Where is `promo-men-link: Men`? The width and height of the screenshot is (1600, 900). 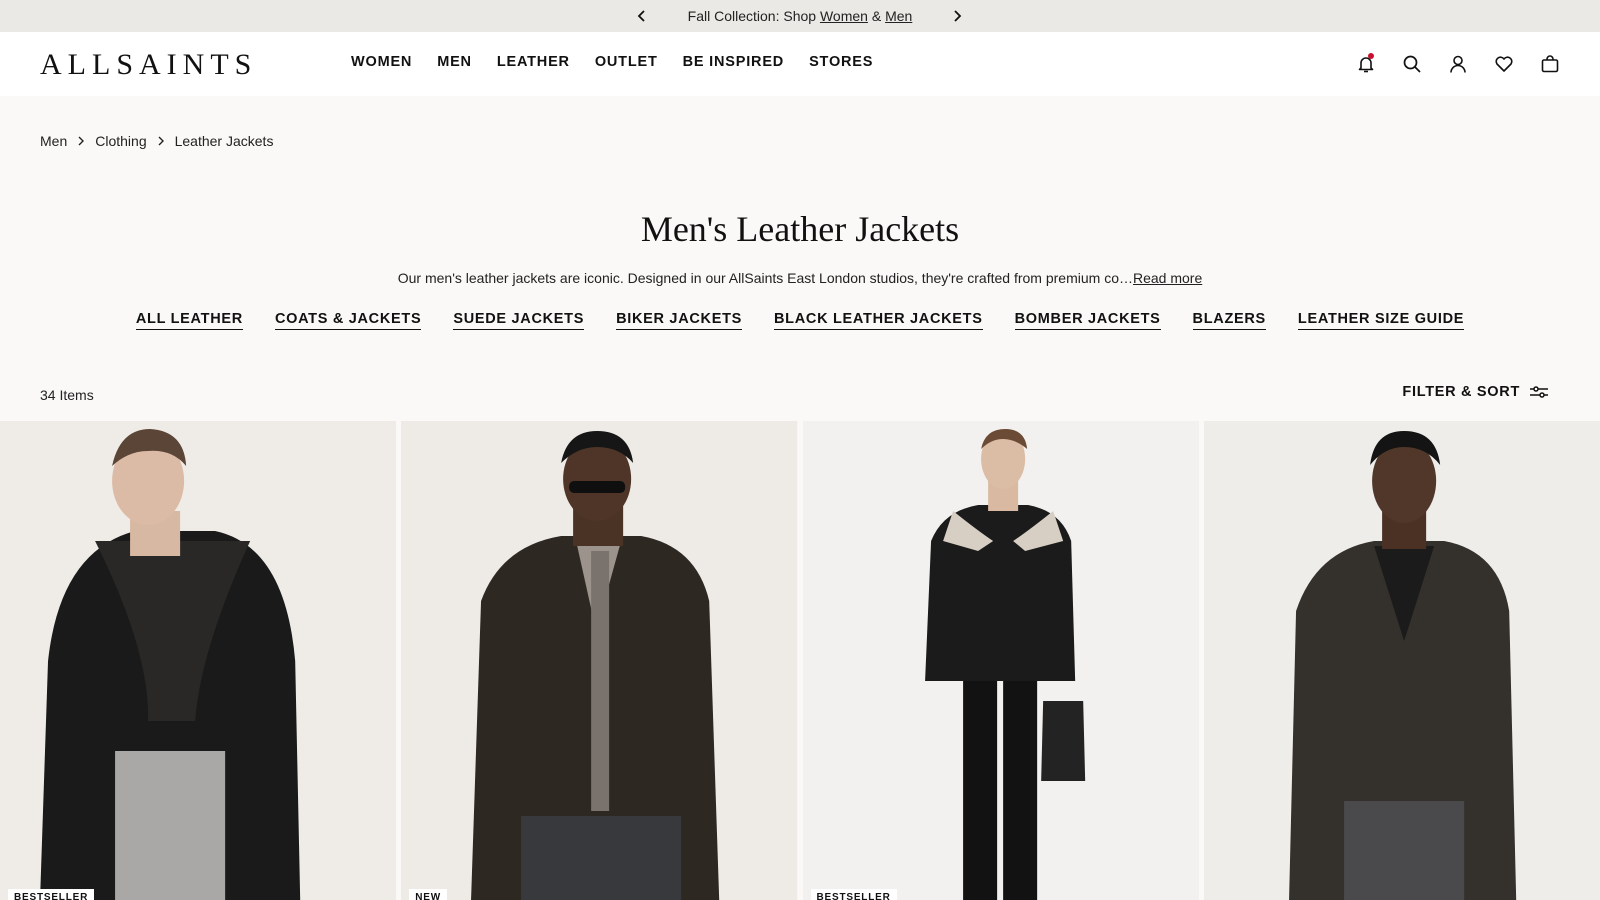 promo-men-link: Men is located at coordinates (898, 16).